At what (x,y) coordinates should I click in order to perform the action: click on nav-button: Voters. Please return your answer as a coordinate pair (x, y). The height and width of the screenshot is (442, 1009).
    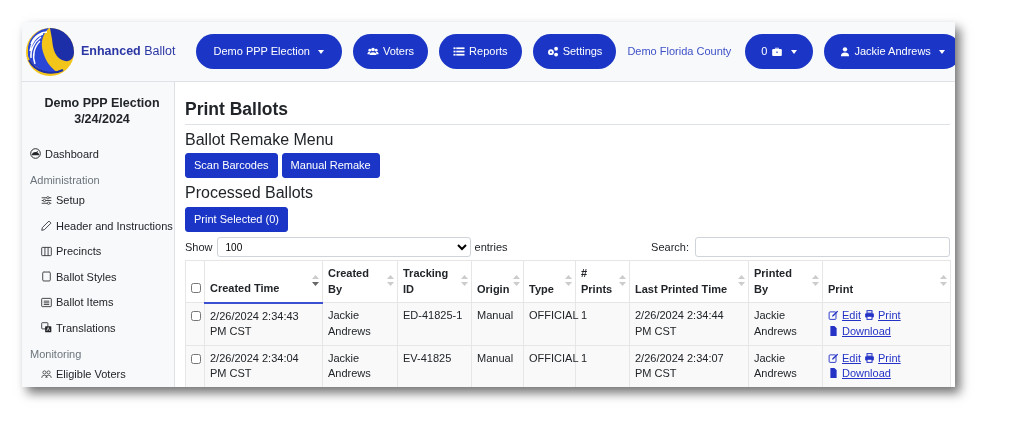
    Looking at the image, I should click on (390, 51).